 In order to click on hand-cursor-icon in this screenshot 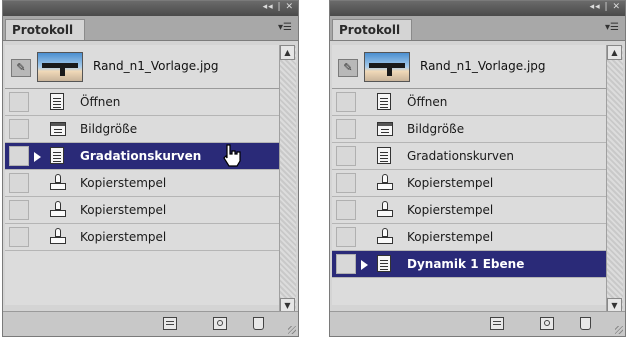, I will do `click(232, 155)`.